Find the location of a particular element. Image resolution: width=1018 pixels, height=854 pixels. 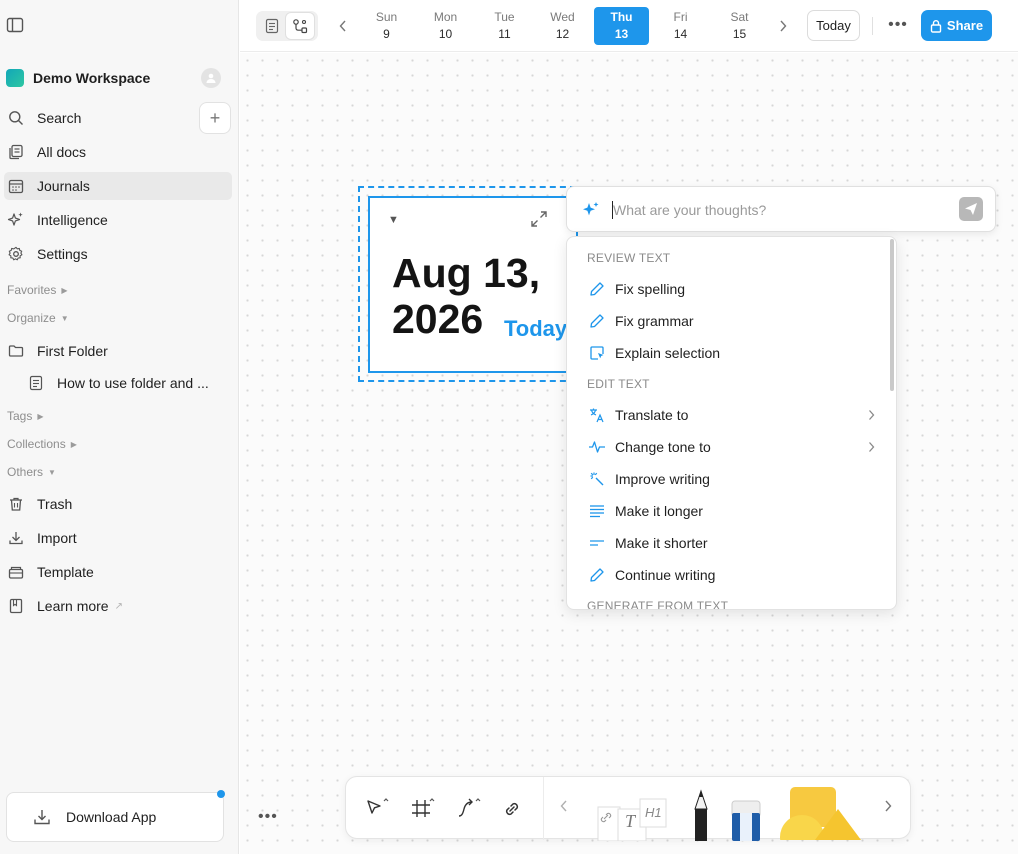

day-date: 14 is located at coordinates (680, 34).